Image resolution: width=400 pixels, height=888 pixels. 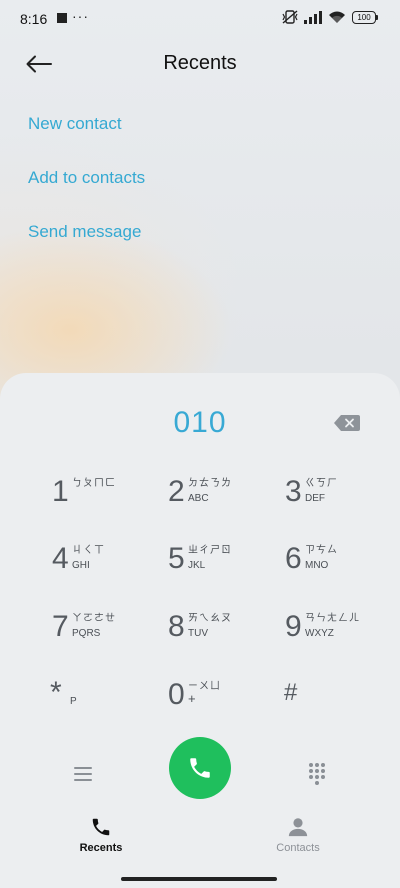 I want to click on dial-key-5: 5 ㄓㄔㄕㄖ JKL, so click(x=223, y=563).